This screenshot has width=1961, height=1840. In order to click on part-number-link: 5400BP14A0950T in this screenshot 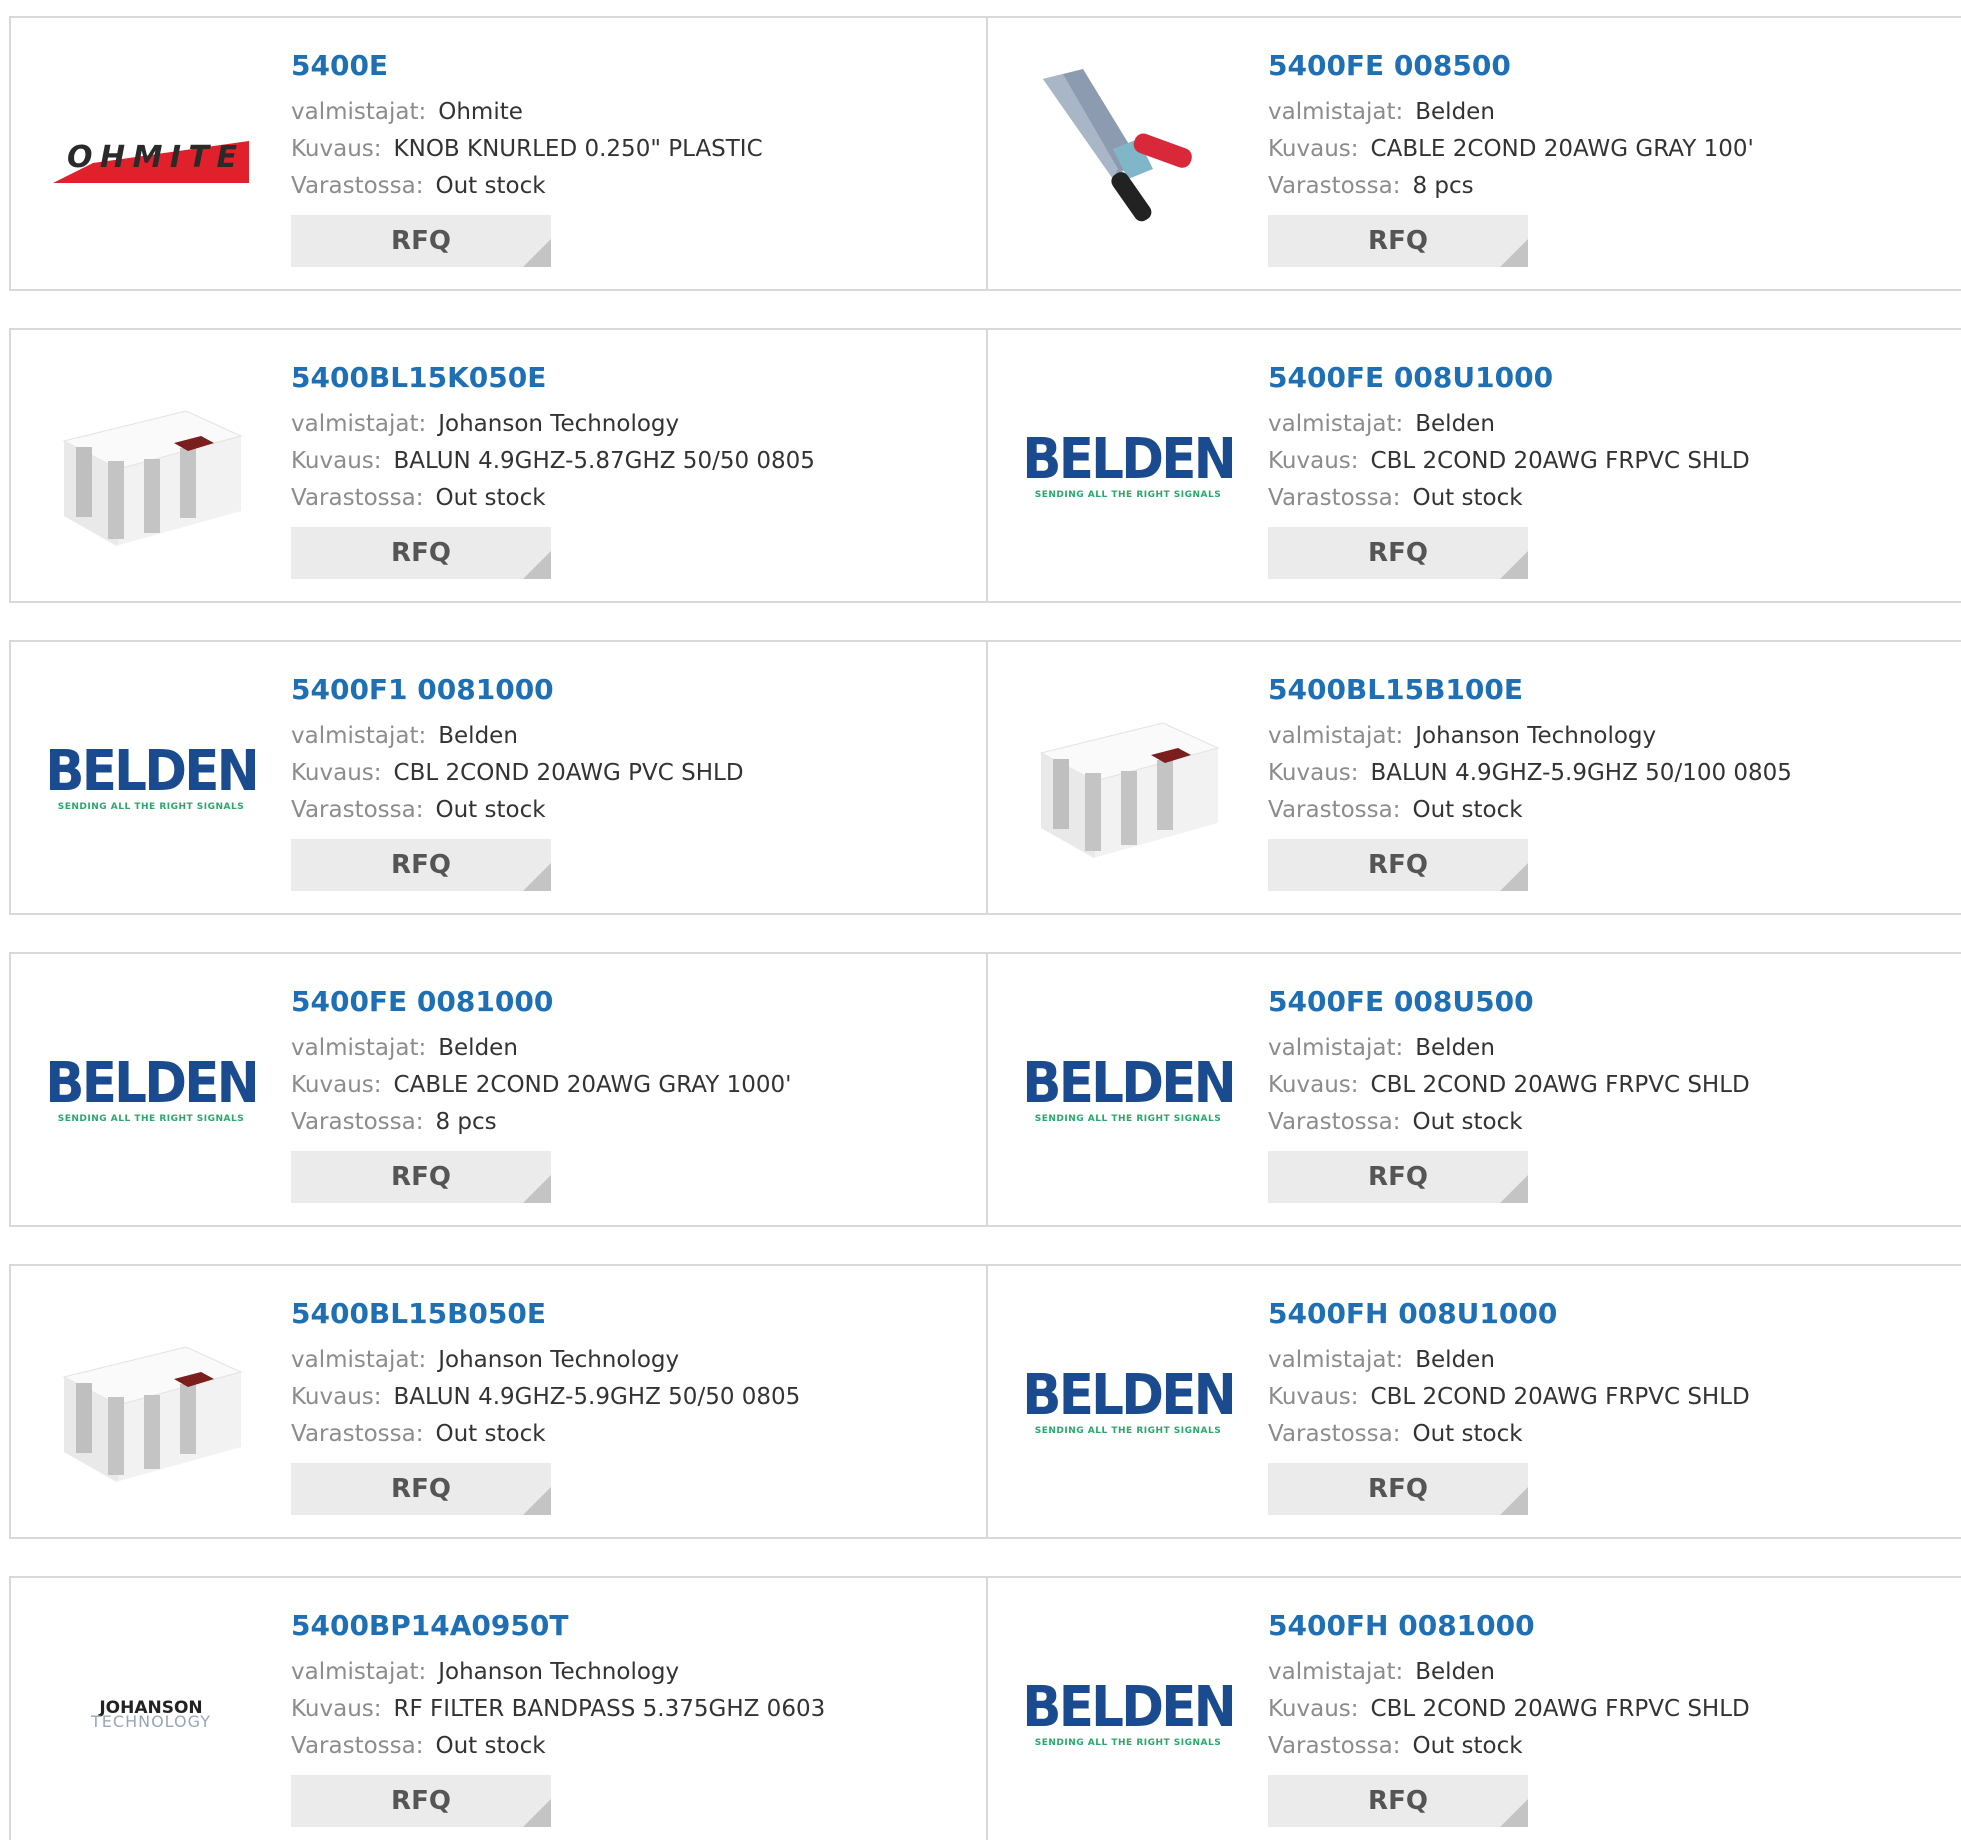, I will do `click(558, 1626)`.